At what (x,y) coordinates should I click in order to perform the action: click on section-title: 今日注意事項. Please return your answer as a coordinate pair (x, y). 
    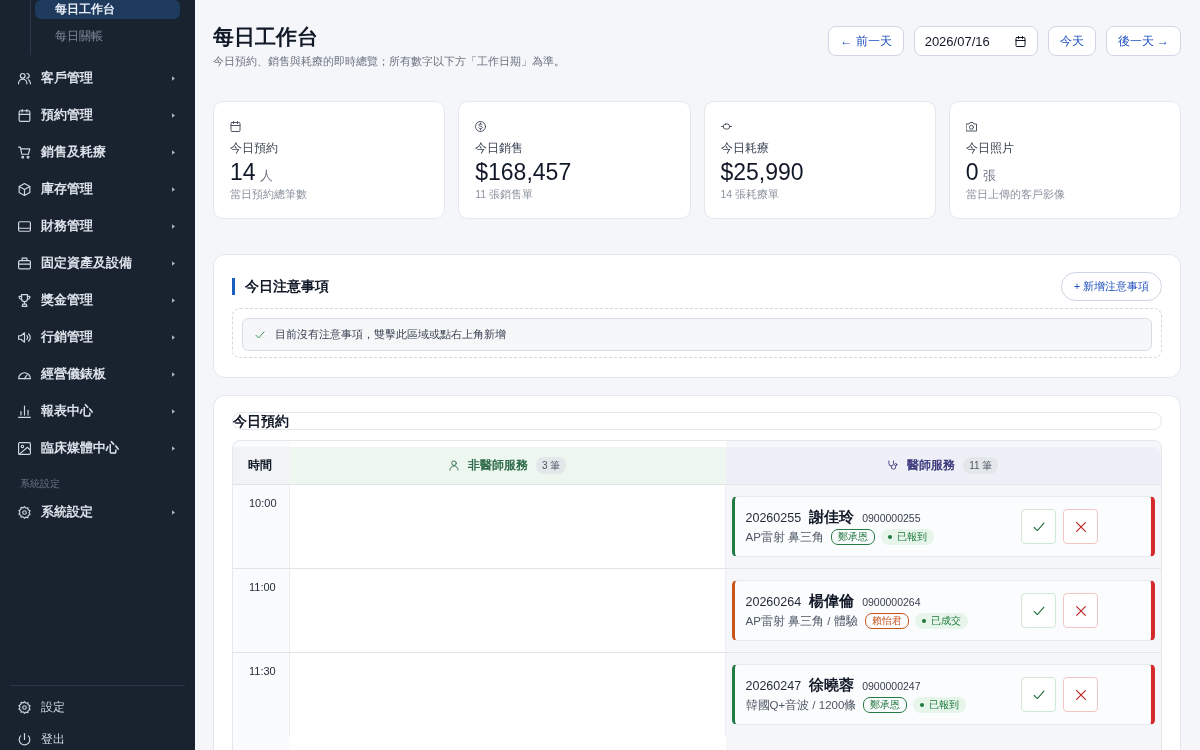
    Looking at the image, I should click on (280, 286).